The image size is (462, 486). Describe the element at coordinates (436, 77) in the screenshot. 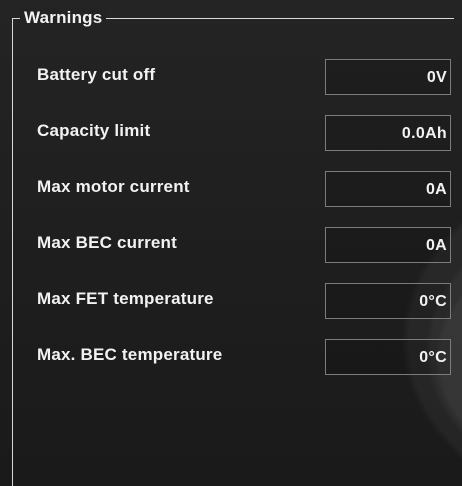

I see `battery-cut-off-value: 0V` at that location.